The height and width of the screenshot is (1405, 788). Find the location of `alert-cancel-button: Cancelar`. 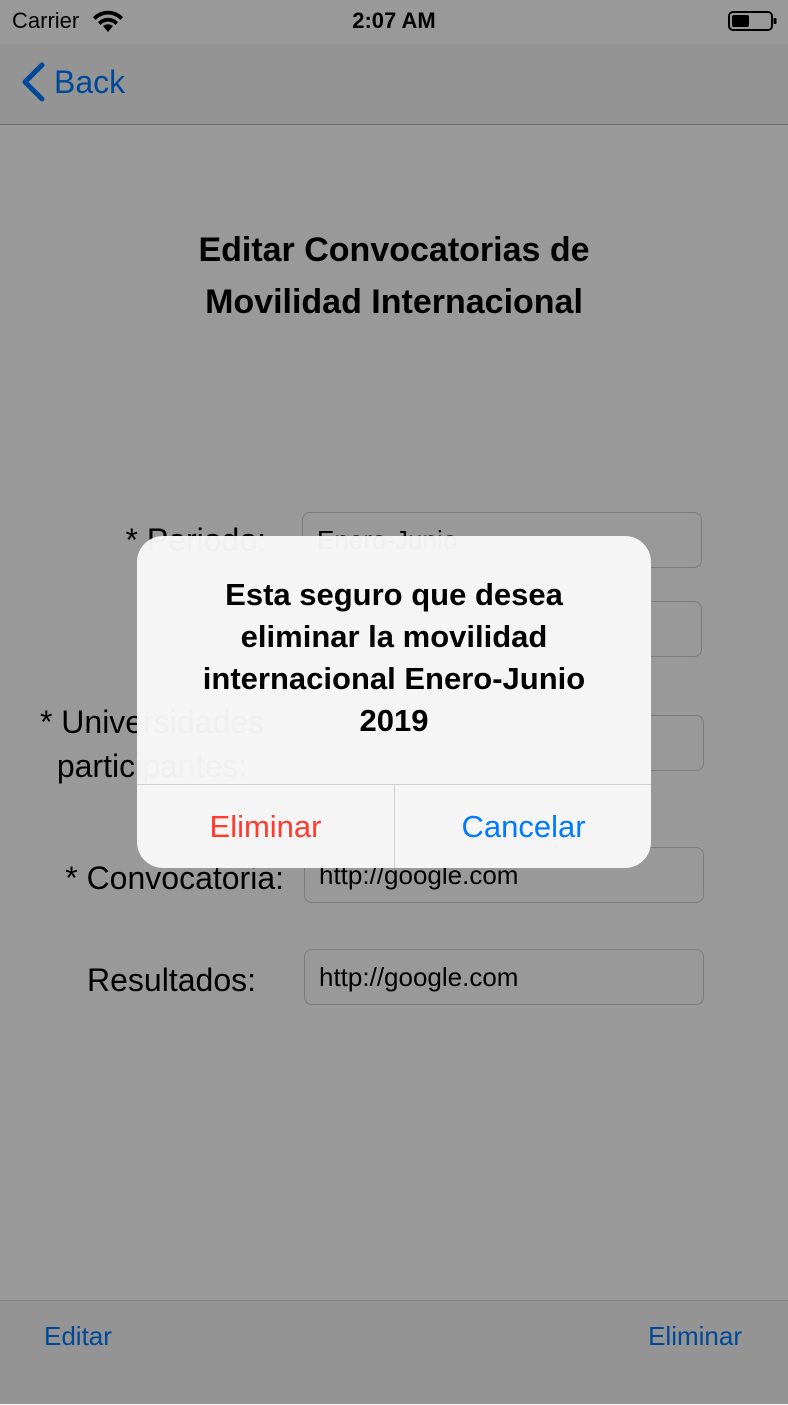

alert-cancel-button: Cancelar is located at coordinates (523, 826).